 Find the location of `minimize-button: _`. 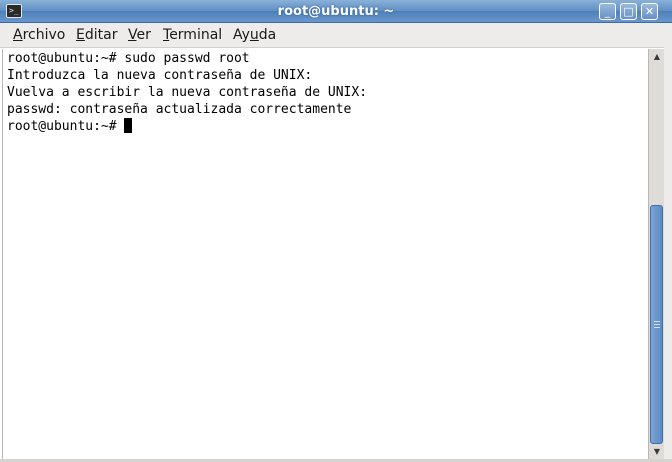

minimize-button: _ is located at coordinates (607, 11).